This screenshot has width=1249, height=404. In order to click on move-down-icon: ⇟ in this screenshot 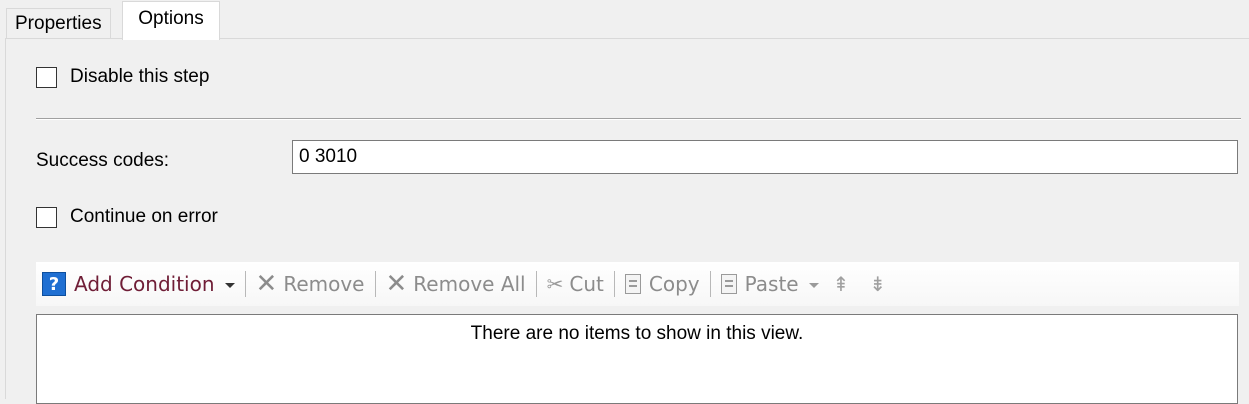, I will do `click(878, 284)`.